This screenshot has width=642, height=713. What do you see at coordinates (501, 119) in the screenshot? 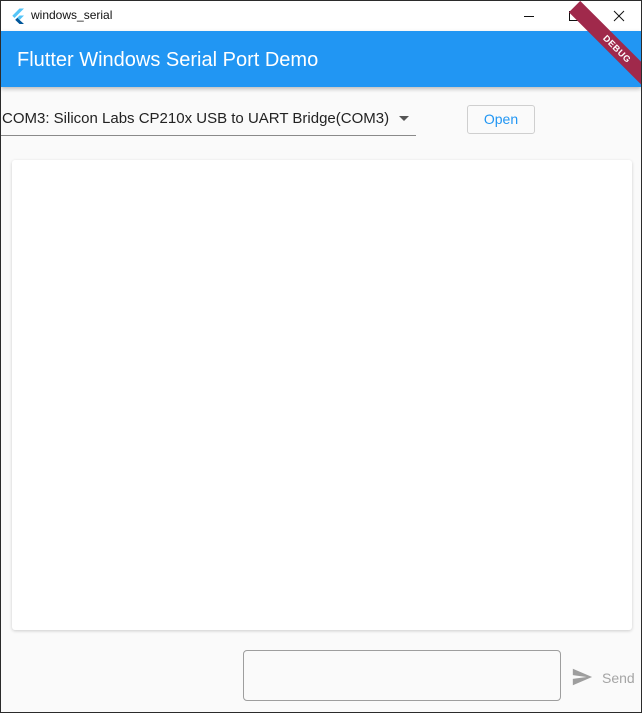
I see `open-port-button: Open` at bounding box center [501, 119].